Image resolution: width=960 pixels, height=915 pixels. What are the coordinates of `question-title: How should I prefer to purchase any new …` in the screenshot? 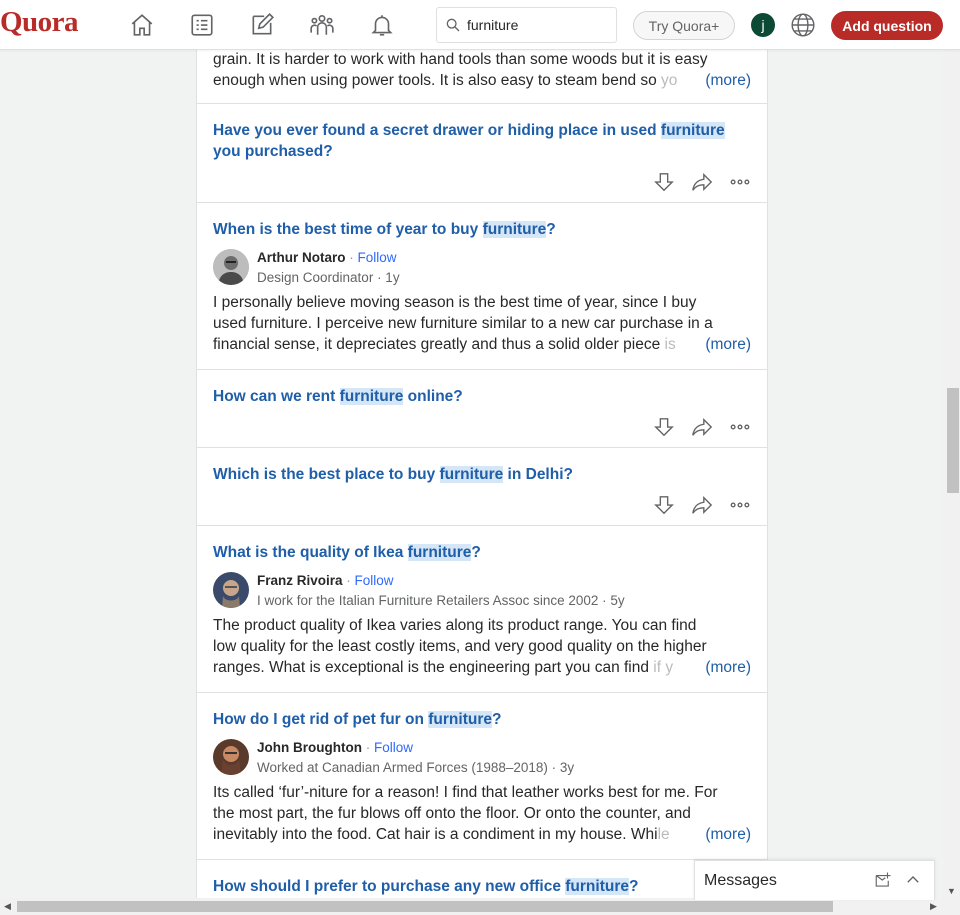 It's located at (482, 886).